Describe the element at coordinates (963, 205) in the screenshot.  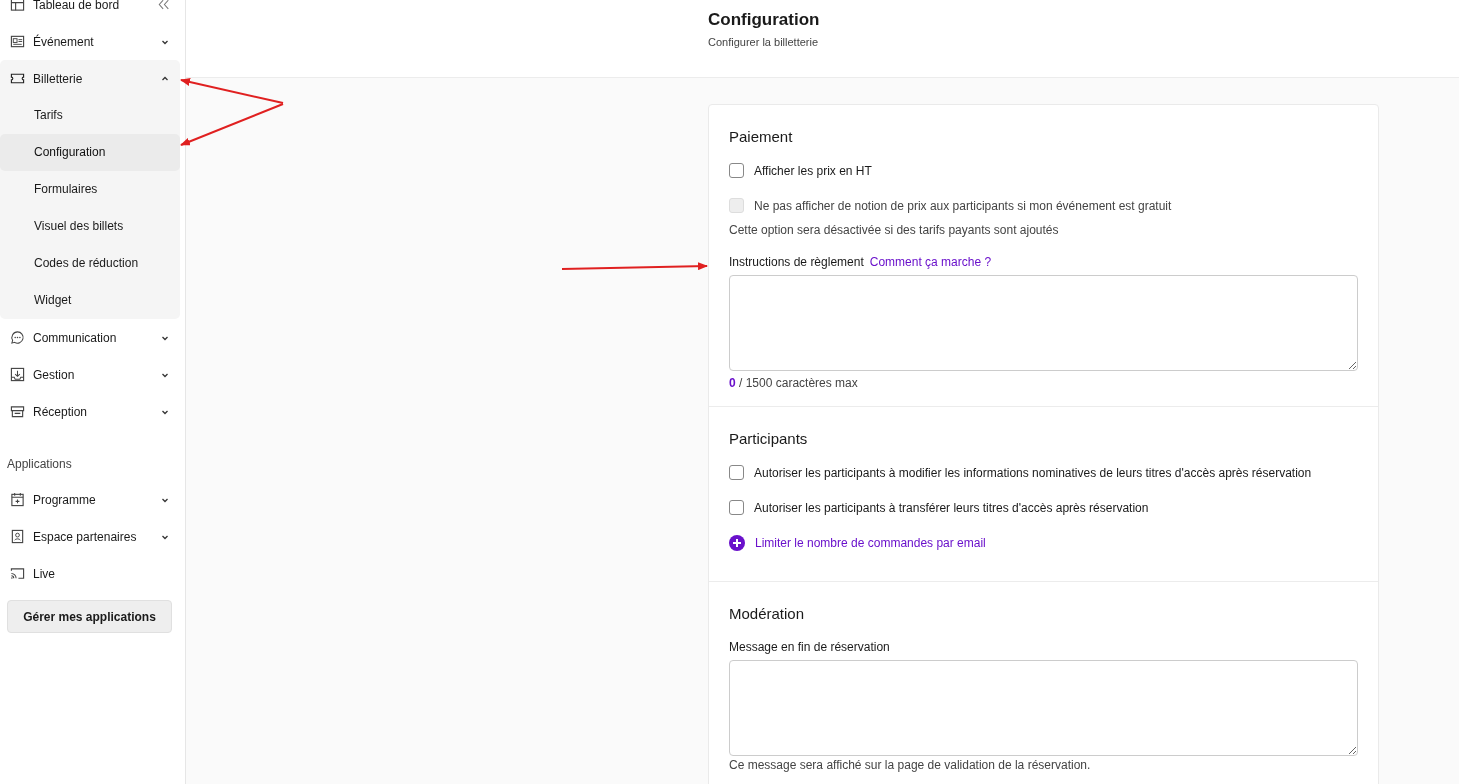
I see `checkbox-label: Ne pas afficher de notion de prix aux participants si mon événement est gratuit` at that location.